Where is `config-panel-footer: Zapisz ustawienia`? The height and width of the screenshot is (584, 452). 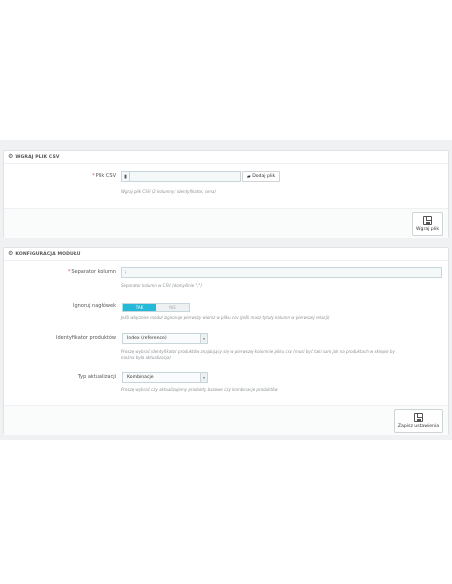
config-panel-footer: Zapisz ustawienia is located at coordinates (226, 420).